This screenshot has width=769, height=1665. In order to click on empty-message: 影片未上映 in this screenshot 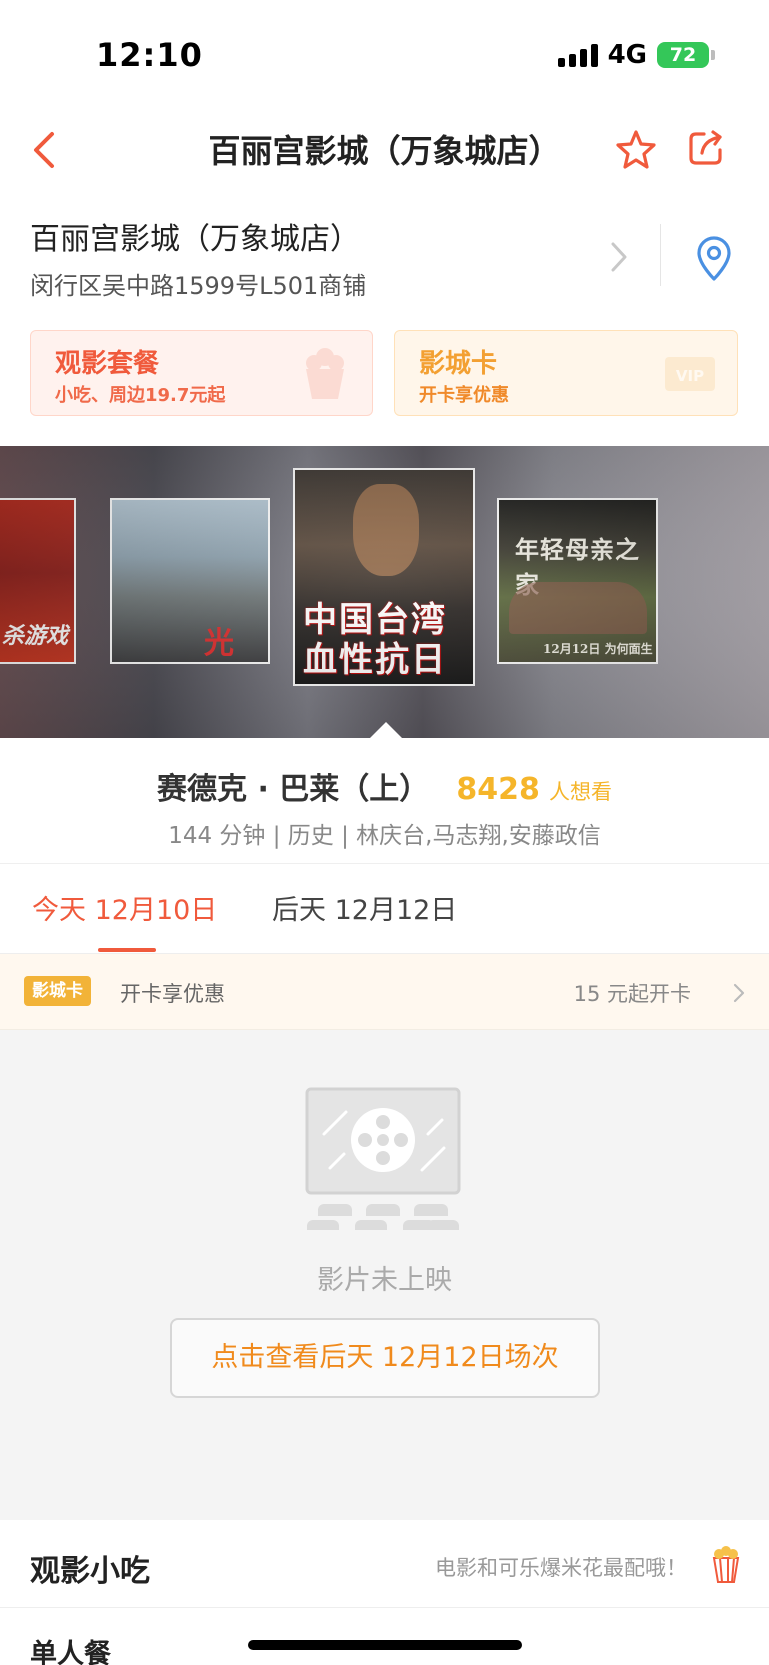, I will do `click(384, 1280)`.